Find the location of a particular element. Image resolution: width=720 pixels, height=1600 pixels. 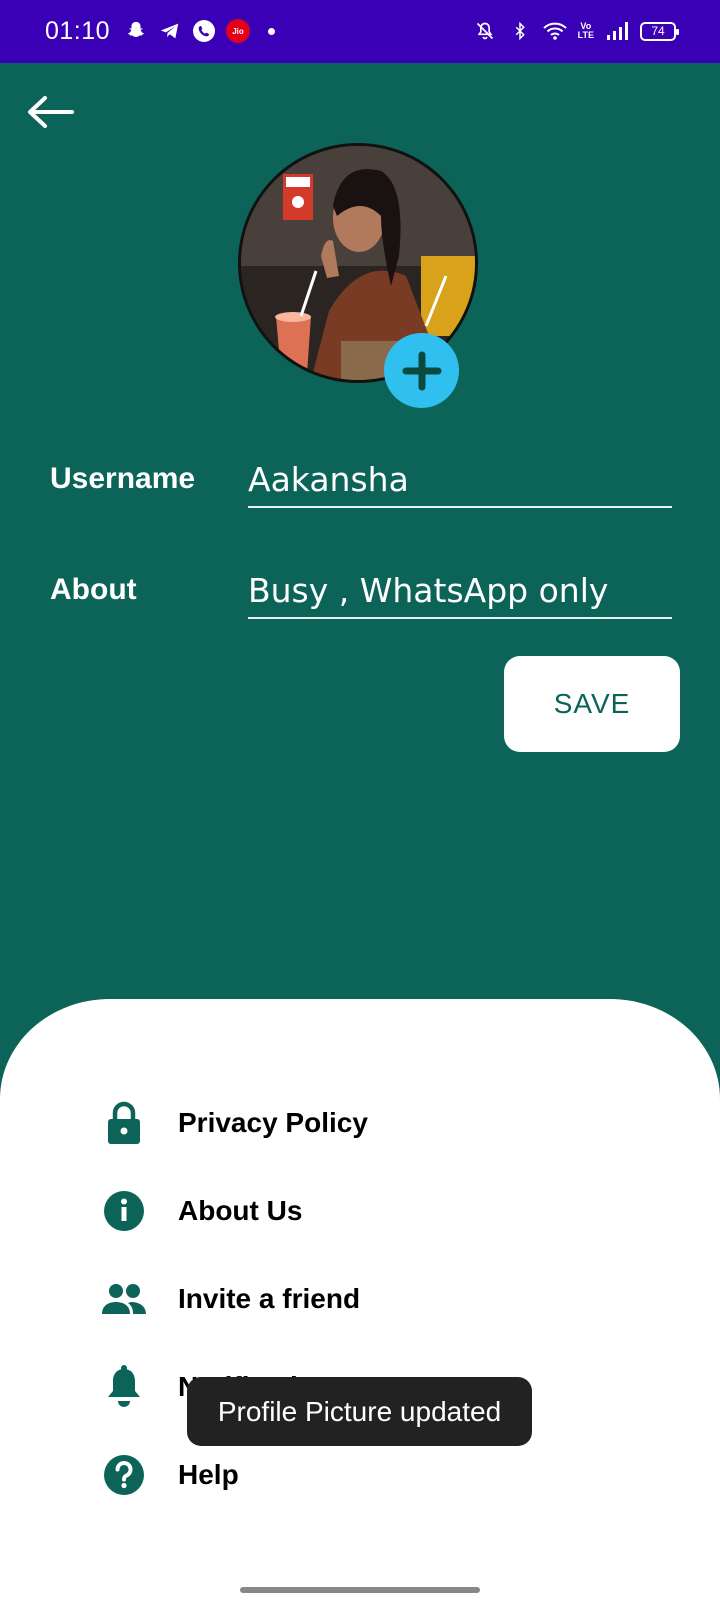

add-photo-button is located at coordinates (421, 370).